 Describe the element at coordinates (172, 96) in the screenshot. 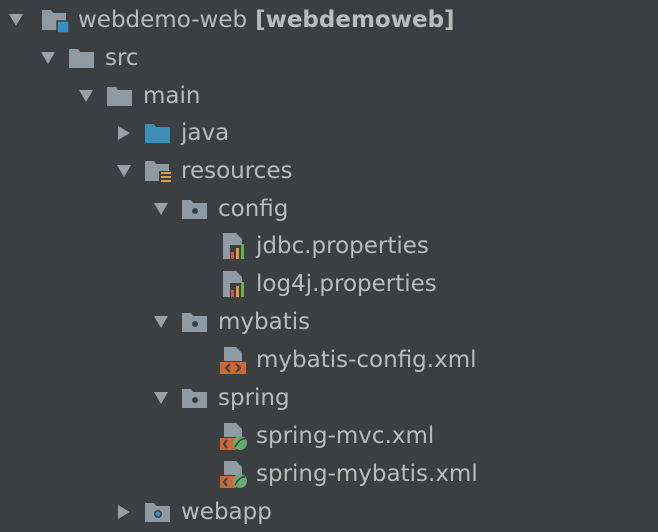

I see `tree-label: main` at that location.